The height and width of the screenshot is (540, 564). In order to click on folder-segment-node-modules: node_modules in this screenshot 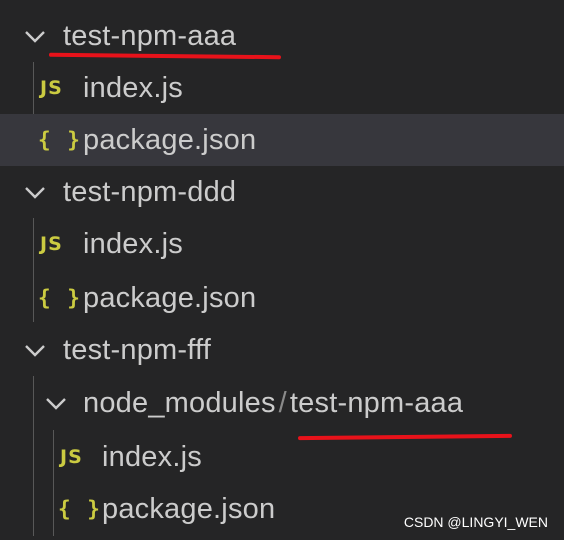, I will do `click(179, 403)`.